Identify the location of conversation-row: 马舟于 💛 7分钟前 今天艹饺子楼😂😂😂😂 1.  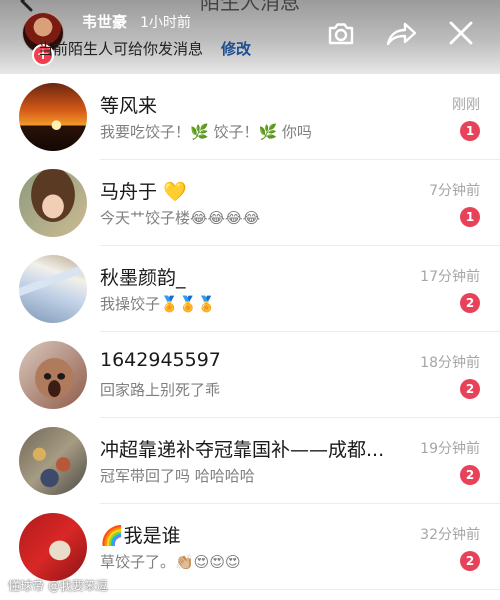
(250, 203).